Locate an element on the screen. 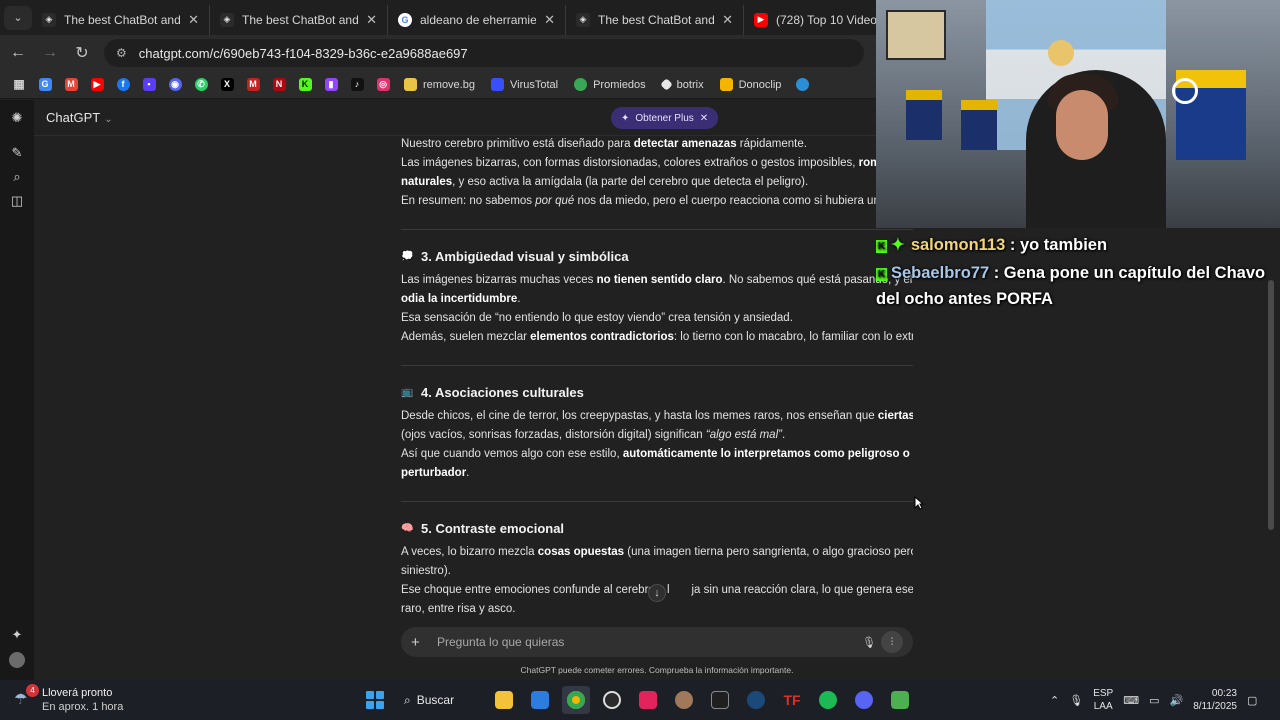  bookmark-donoclip: Donoclip is located at coordinates (751, 85).